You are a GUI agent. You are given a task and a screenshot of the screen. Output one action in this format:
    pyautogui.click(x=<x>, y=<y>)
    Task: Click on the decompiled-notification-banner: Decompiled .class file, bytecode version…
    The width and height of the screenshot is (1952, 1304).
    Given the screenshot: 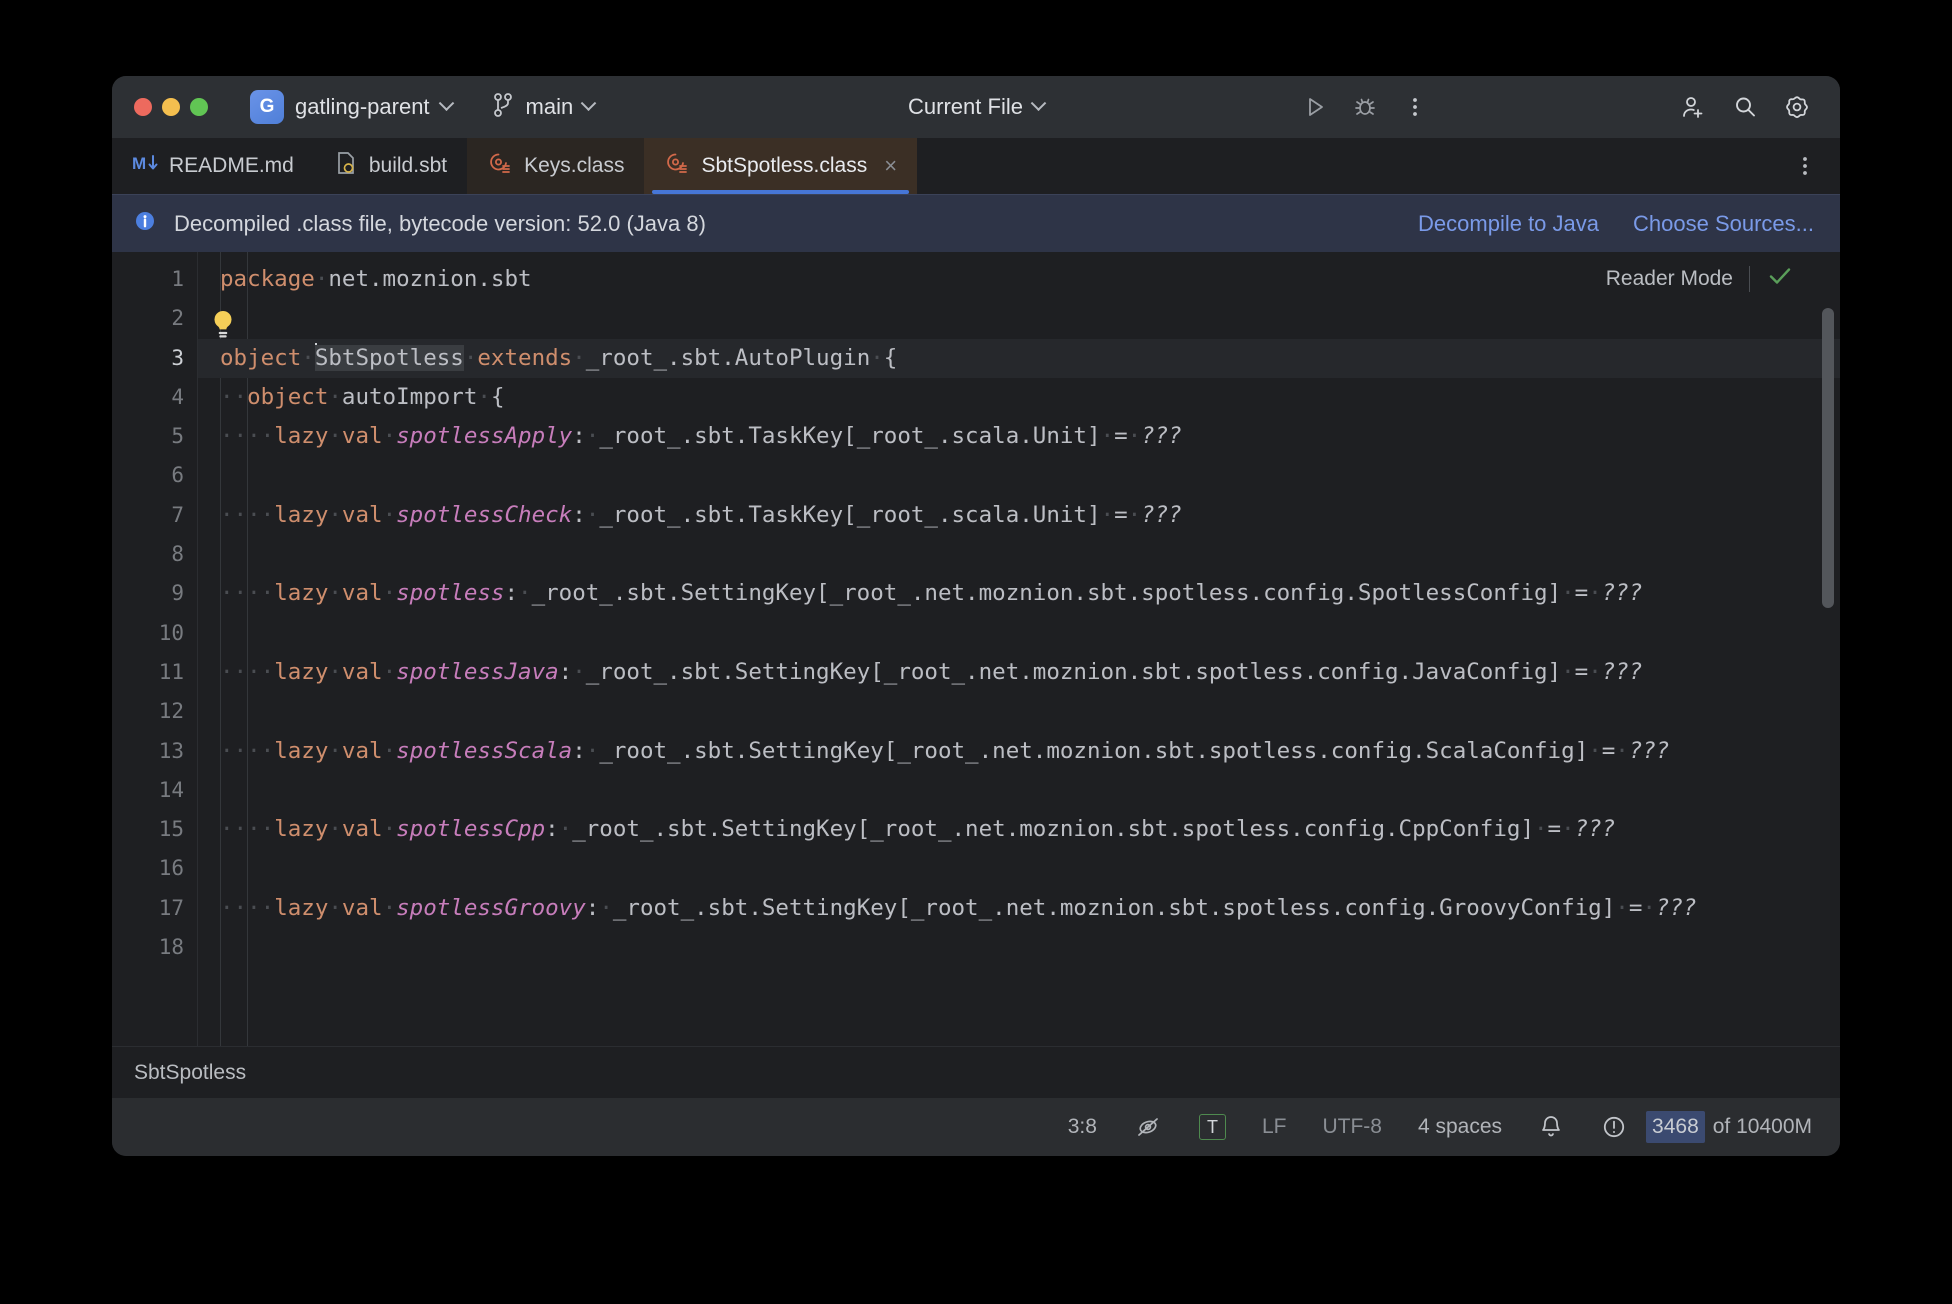 What is the action you would take?
    pyautogui.click(x=976, y=223)
    